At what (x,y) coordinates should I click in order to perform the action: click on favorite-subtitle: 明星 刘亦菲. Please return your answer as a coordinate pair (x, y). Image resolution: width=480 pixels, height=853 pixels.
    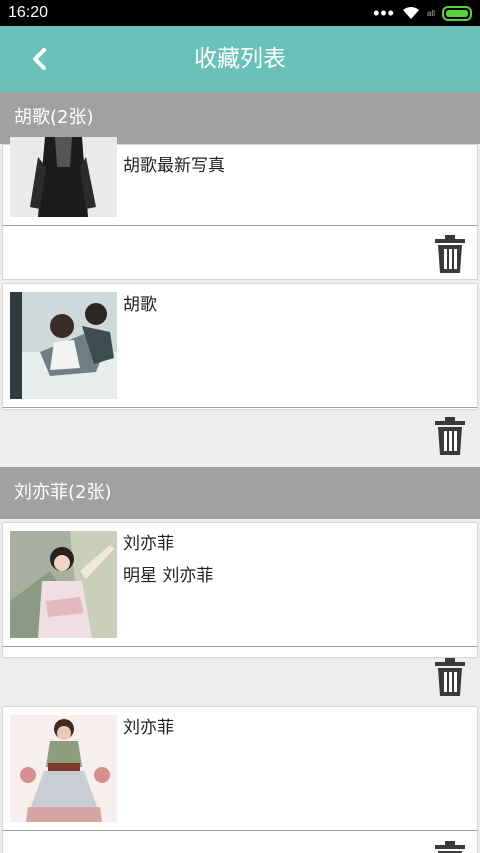
    Looking at the image, I should click on (168, 576).